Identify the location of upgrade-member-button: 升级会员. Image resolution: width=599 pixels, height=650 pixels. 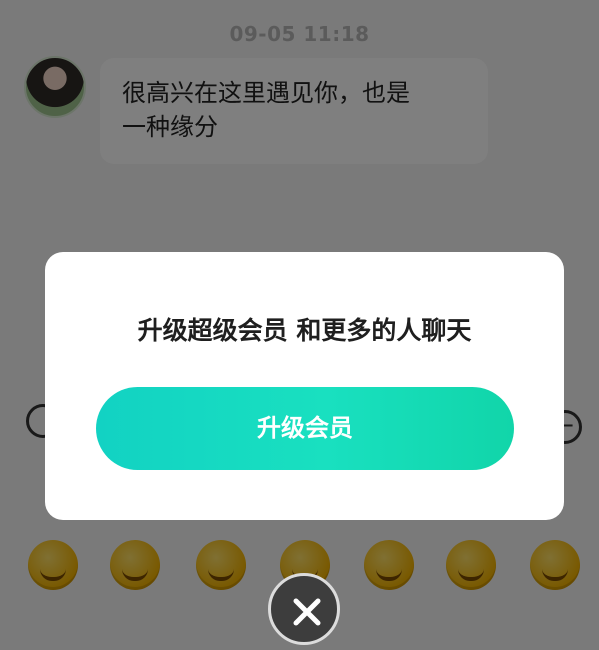
(305, 428).